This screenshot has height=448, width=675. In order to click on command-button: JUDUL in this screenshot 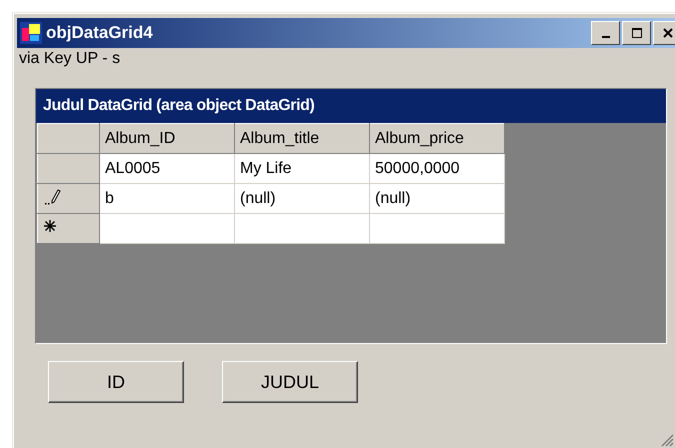, I will do `click(290, 382)`.